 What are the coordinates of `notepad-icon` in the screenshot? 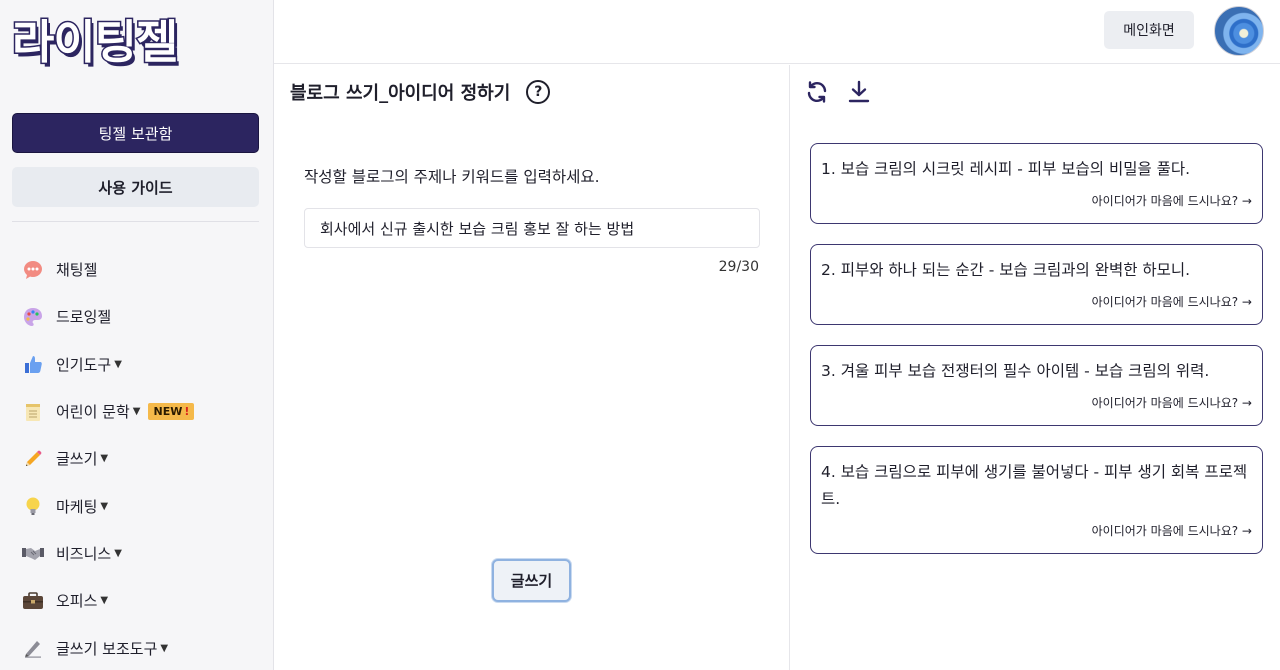 It's located at (33, 412).